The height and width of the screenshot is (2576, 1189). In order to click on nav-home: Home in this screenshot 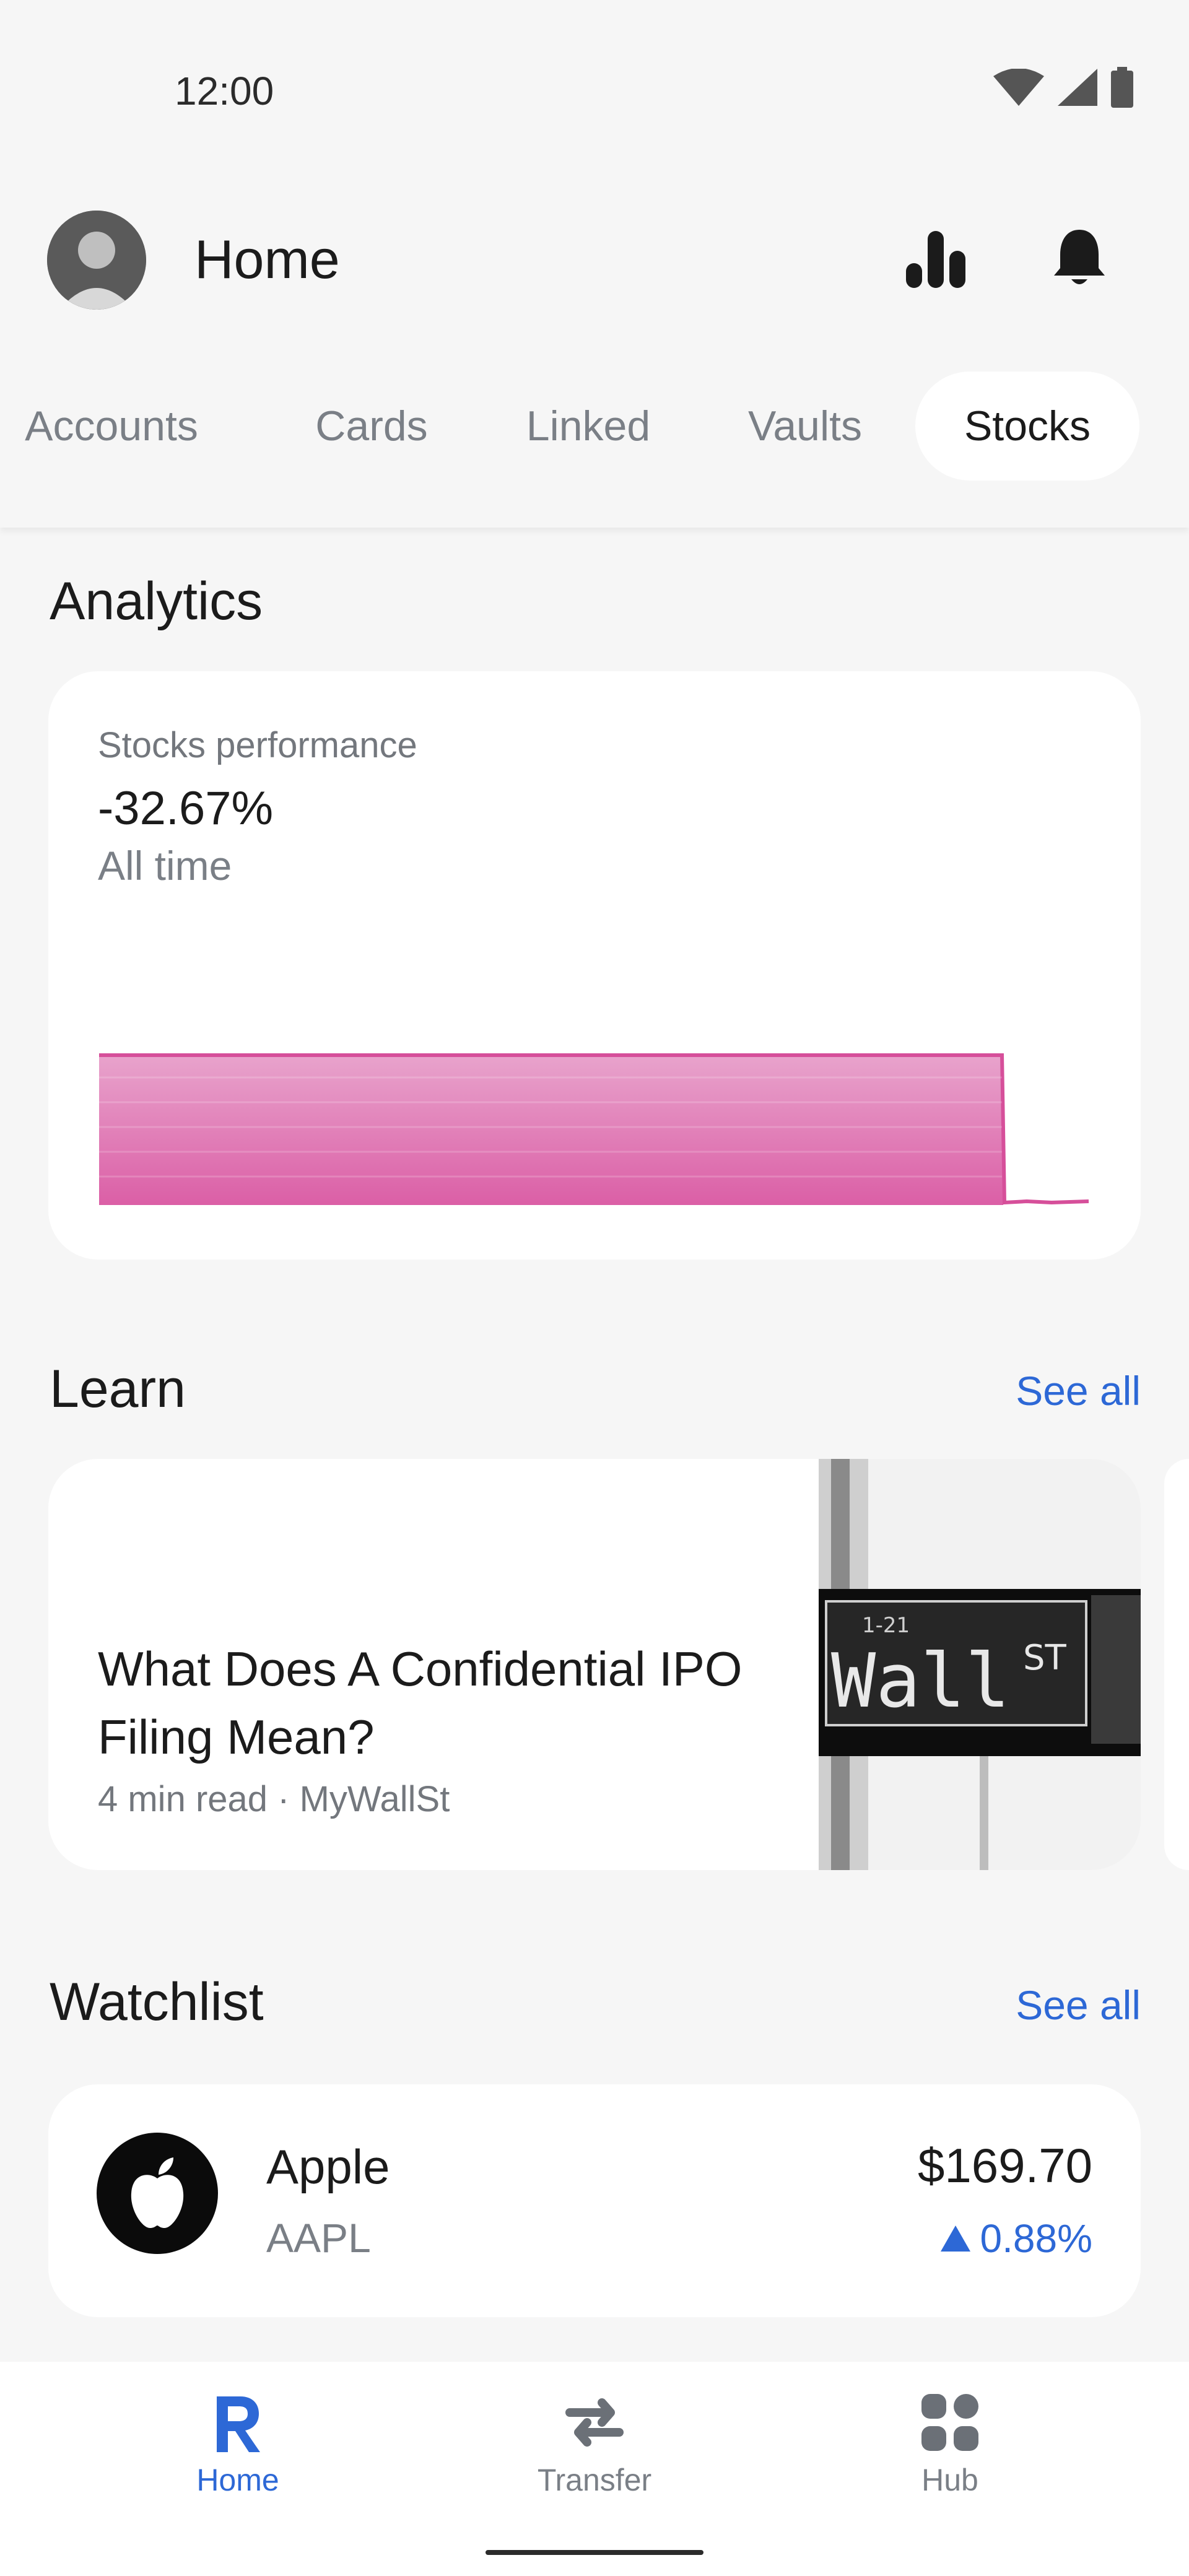, I will do `click(238, 2444)`.